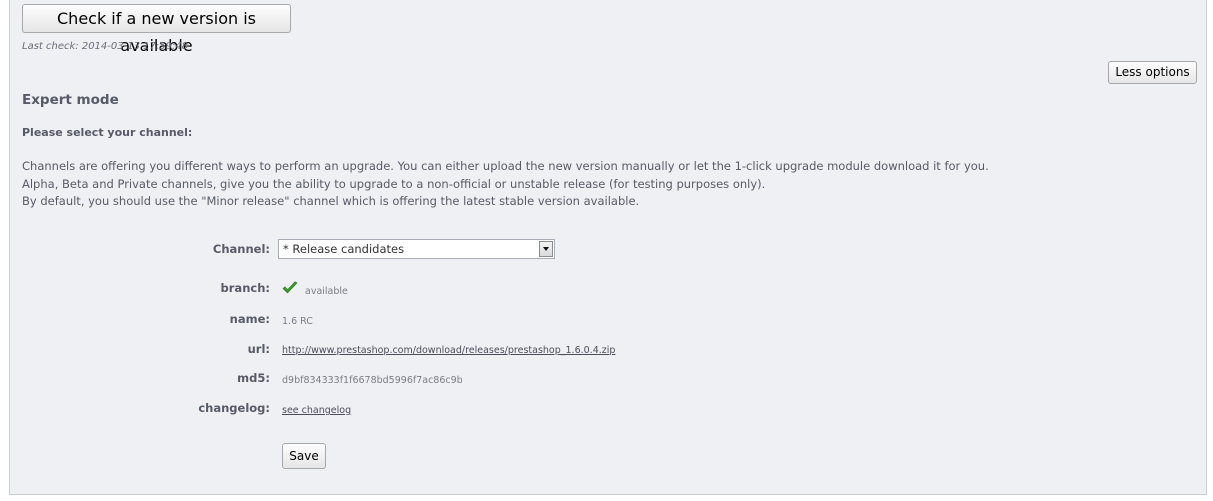 Image resolution: width=1213 pixels, height=501 pixels. What do you see at coordinates (234, 408) in the screenshot?
I see `changelog-label: changelog:` at bounding box center [234, 408].